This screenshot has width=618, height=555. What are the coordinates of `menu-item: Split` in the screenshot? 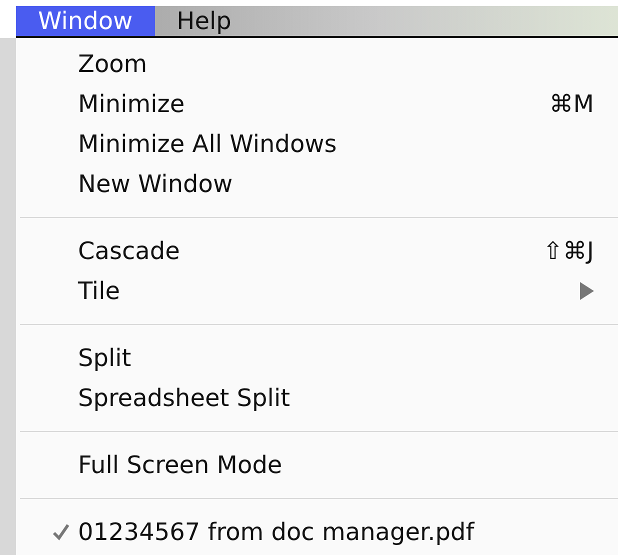 It's located at (336, 358).